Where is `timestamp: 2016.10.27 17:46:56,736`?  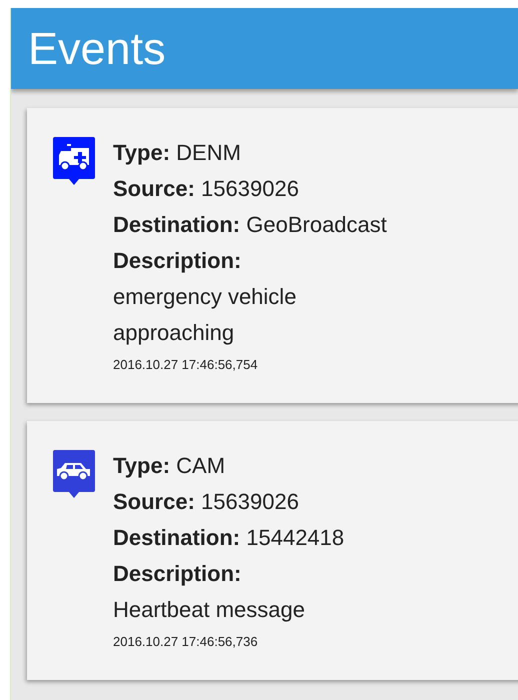 timestamp: 2016.10.27 17:46:56,736 is located at coordinates (186, 642).